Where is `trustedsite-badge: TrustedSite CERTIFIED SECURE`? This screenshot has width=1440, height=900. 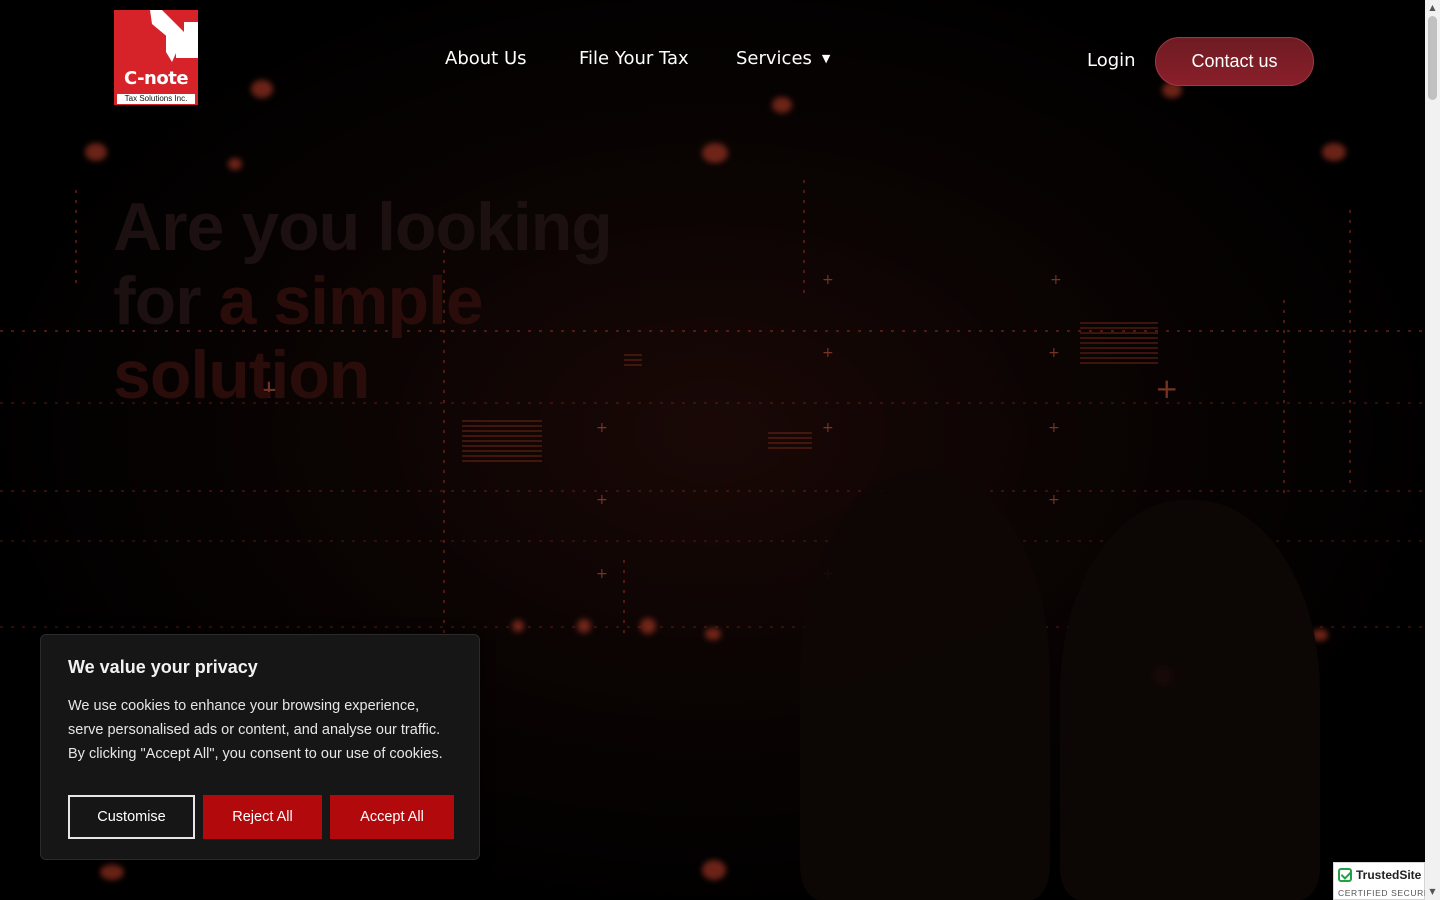 trustedsite-badge: TrustedSite CERTIFIED SECURE is located at coordinates (1379, 881).